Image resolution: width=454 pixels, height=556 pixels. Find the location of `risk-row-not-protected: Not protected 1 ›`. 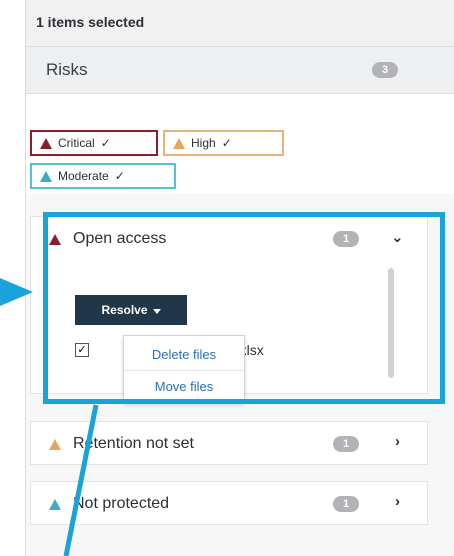

risk-row-not-protected: Not protected 1 › is located at coordinates (229, 504).